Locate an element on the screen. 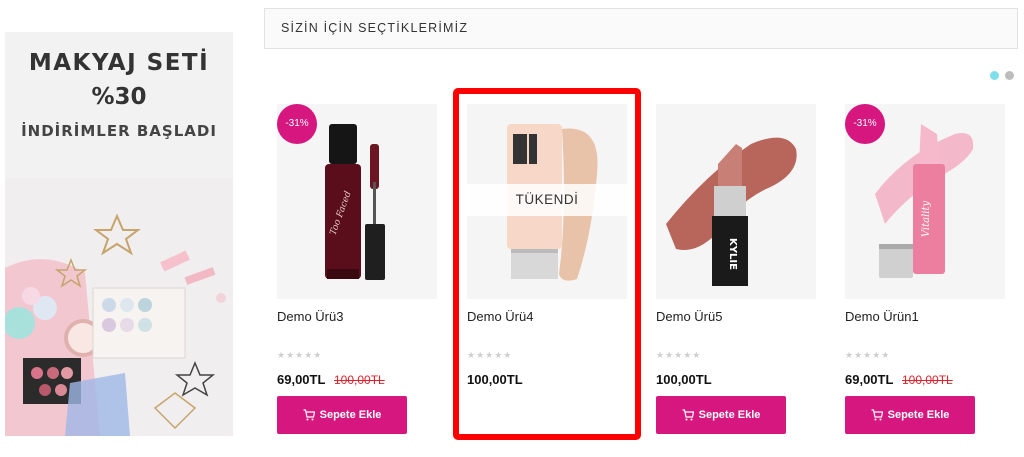 This screenshot has width=1024, height=457. section-header: SİZİN İÇİN SEÇTİKLERİMİZ is located at coordinates (641, 28).